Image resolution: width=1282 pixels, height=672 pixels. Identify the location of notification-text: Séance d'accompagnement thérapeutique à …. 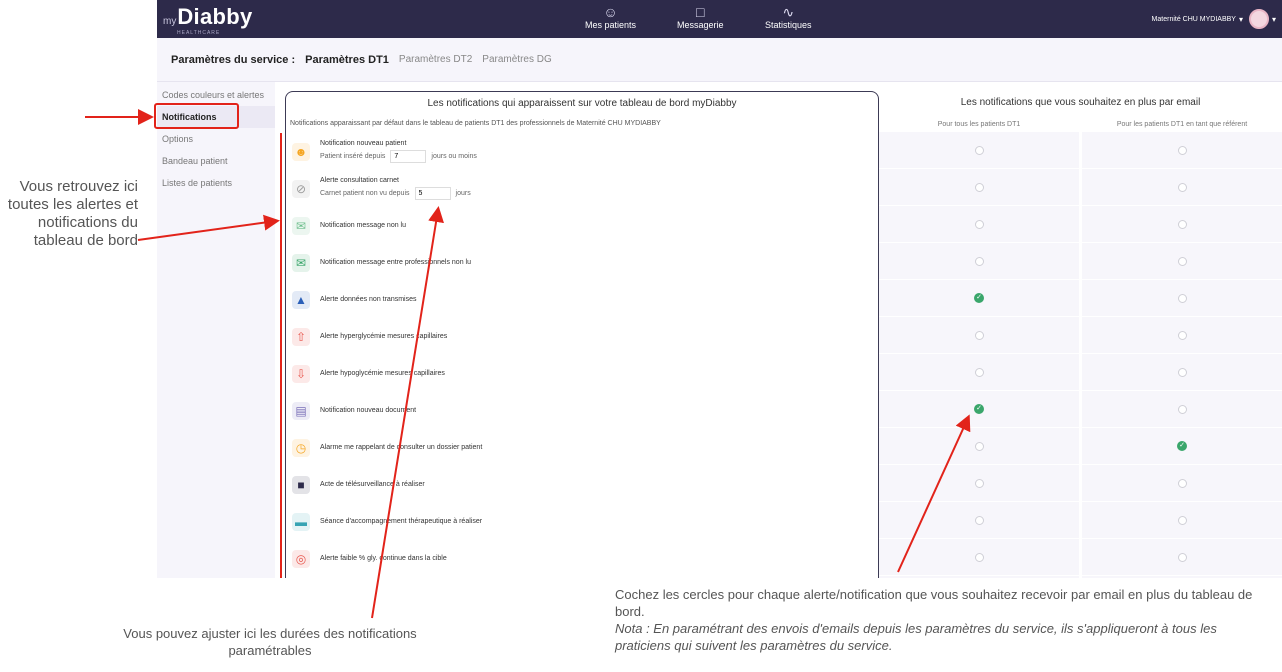
(401, 521).